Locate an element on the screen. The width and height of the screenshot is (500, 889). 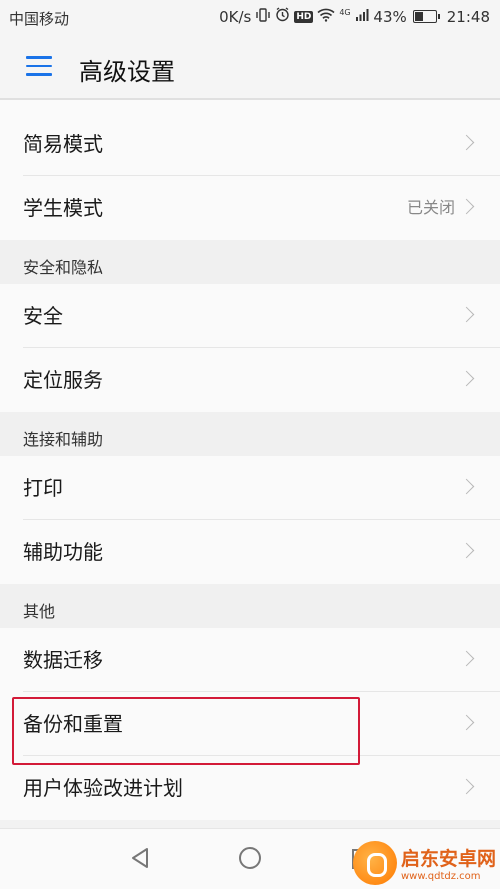
settings-row: 辅助功能 is located at coordinates (250, 552).